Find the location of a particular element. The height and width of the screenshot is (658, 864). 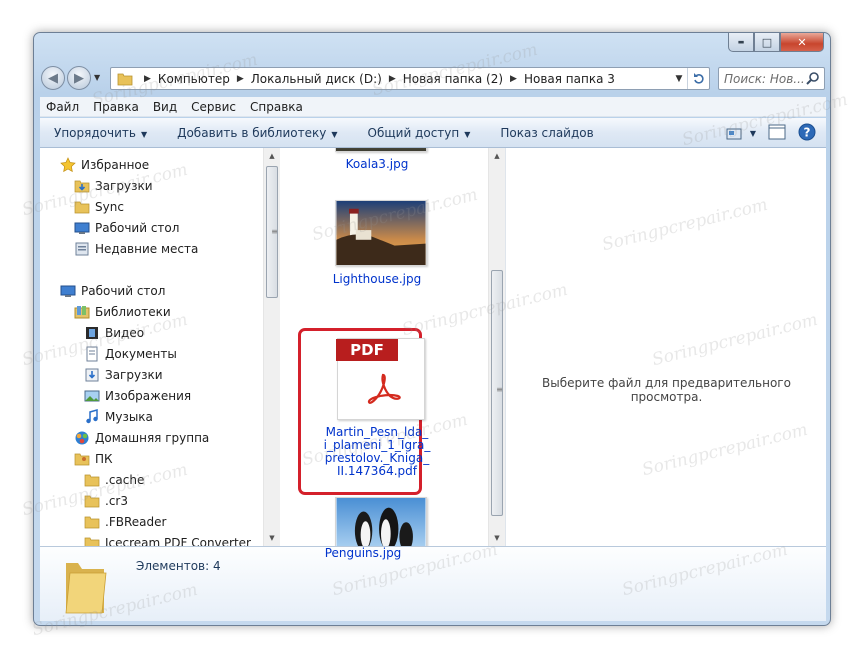

address-dropdown: ▼ is located at coordinates (679, 79).